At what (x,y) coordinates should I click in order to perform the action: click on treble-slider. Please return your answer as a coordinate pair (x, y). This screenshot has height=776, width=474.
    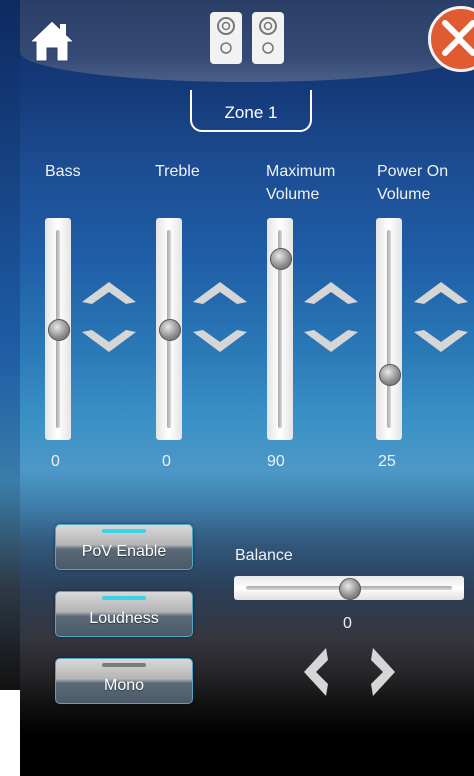
    Looking at the image, I should click on (169, 329).